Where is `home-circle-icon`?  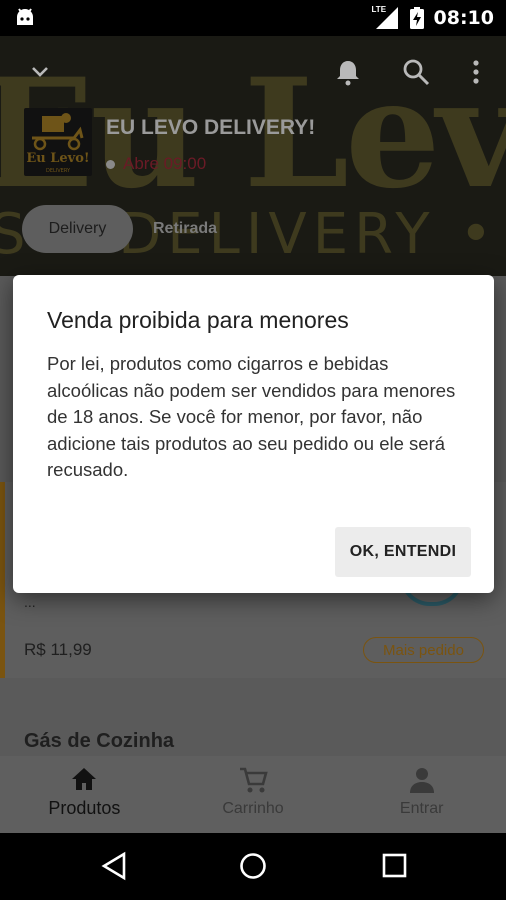
home-circle-icon is located at coordinates (253, 866).